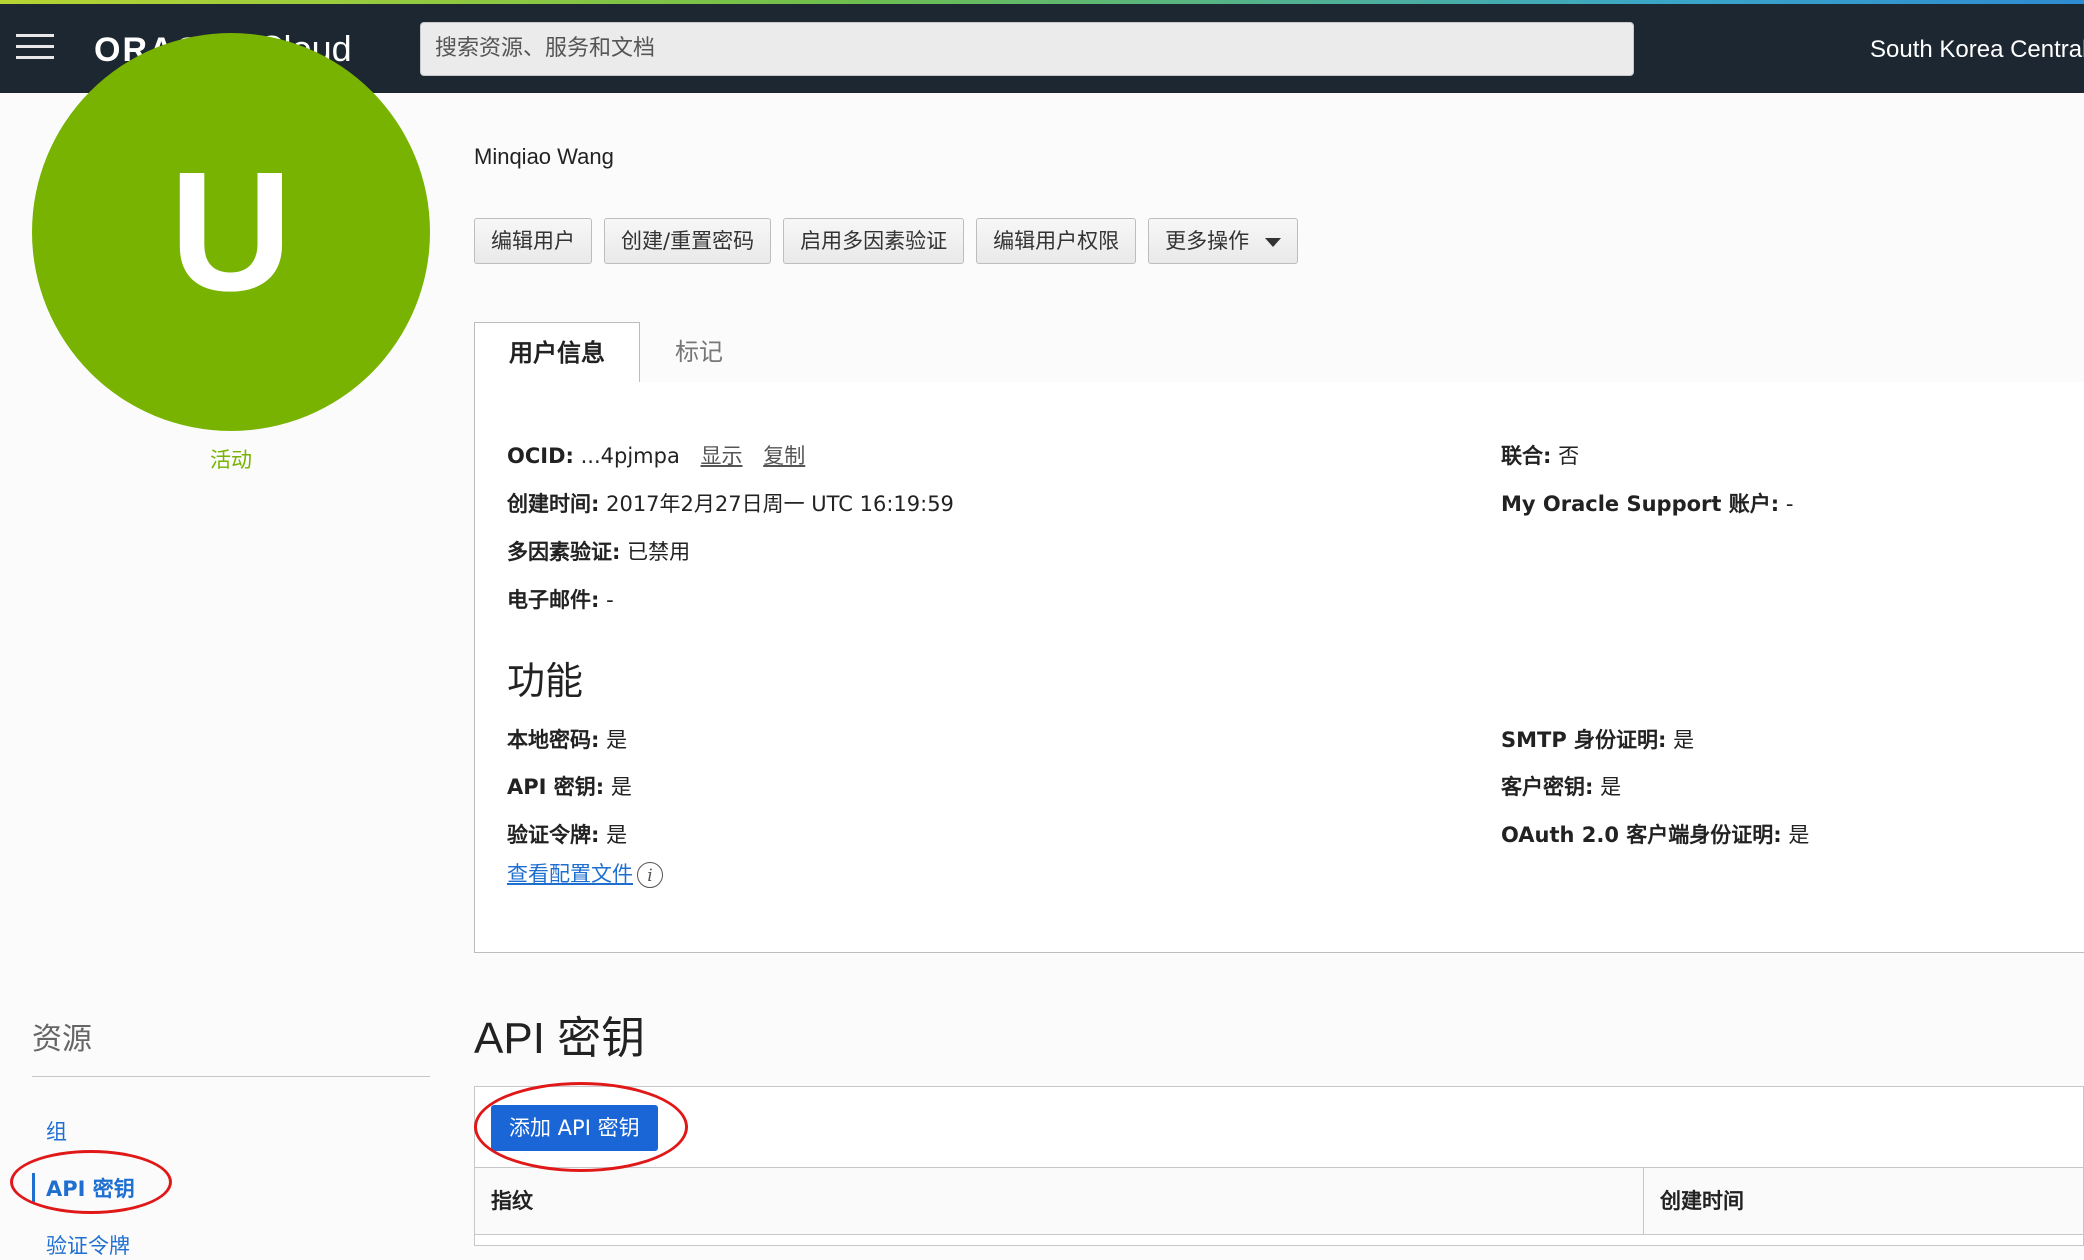 This screenshot has height=1260, width=2084. What do you see at coordinates (1273, 242) in the screenshot?
I see `caret-down-icon` at bounding box center [1273, 242].